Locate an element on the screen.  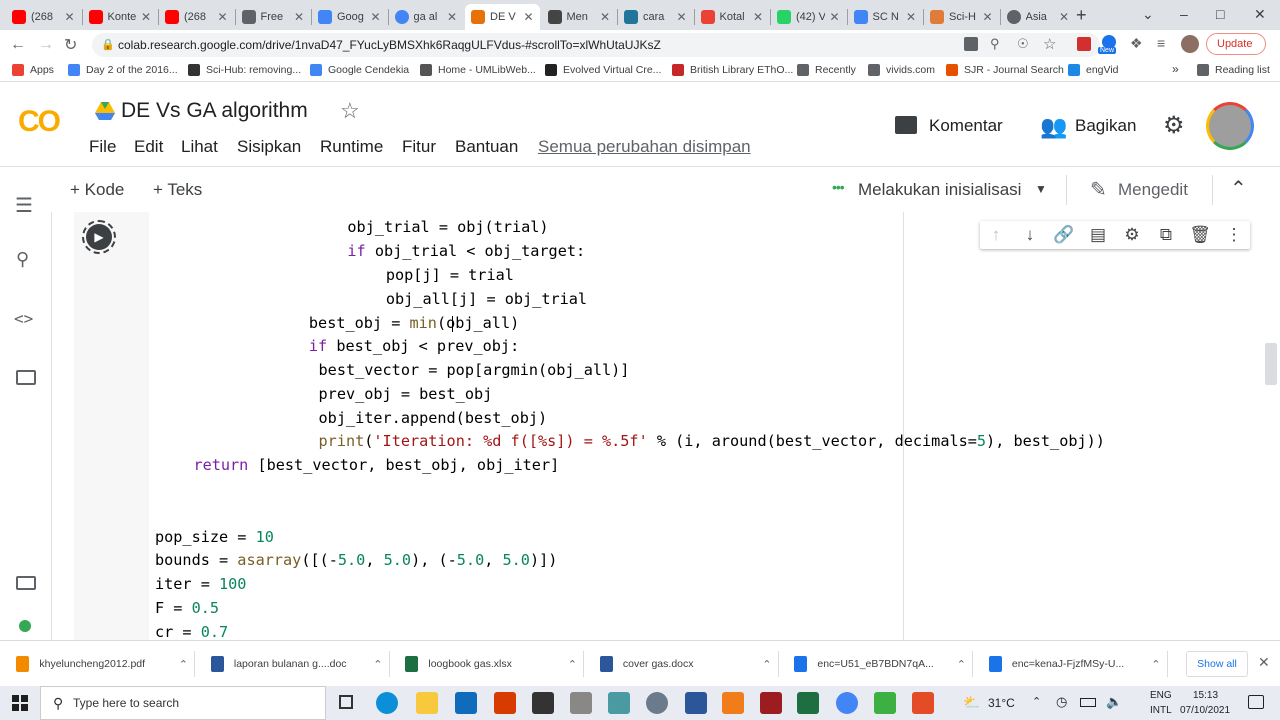
menu-runtime: Runtime is located at coordinates (351, 147).